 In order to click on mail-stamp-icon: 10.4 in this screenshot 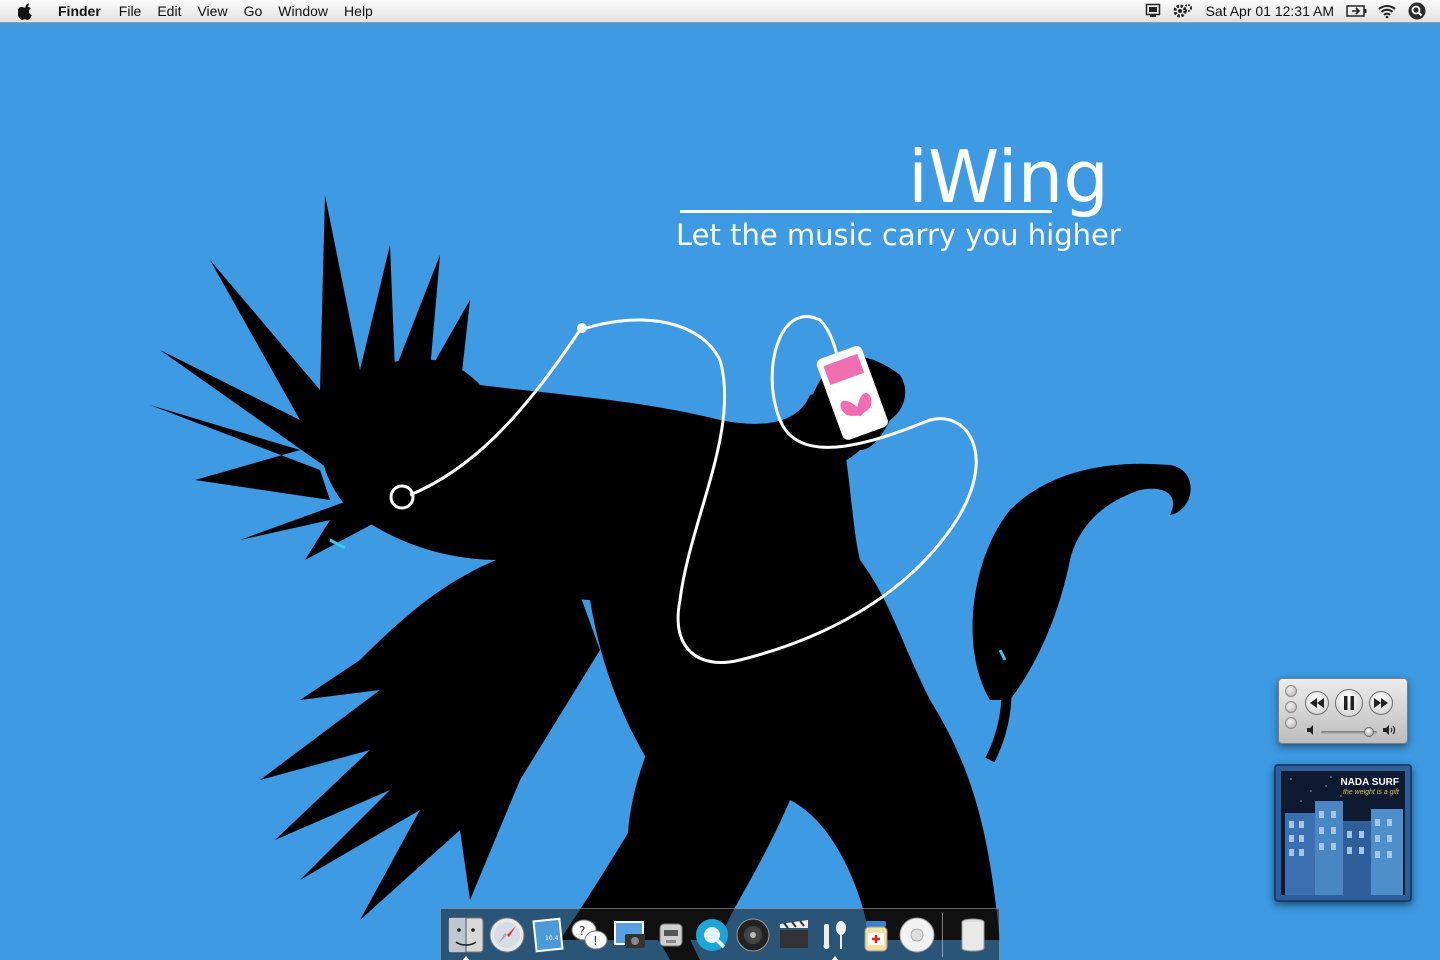, I will do `click(547, 934)`.